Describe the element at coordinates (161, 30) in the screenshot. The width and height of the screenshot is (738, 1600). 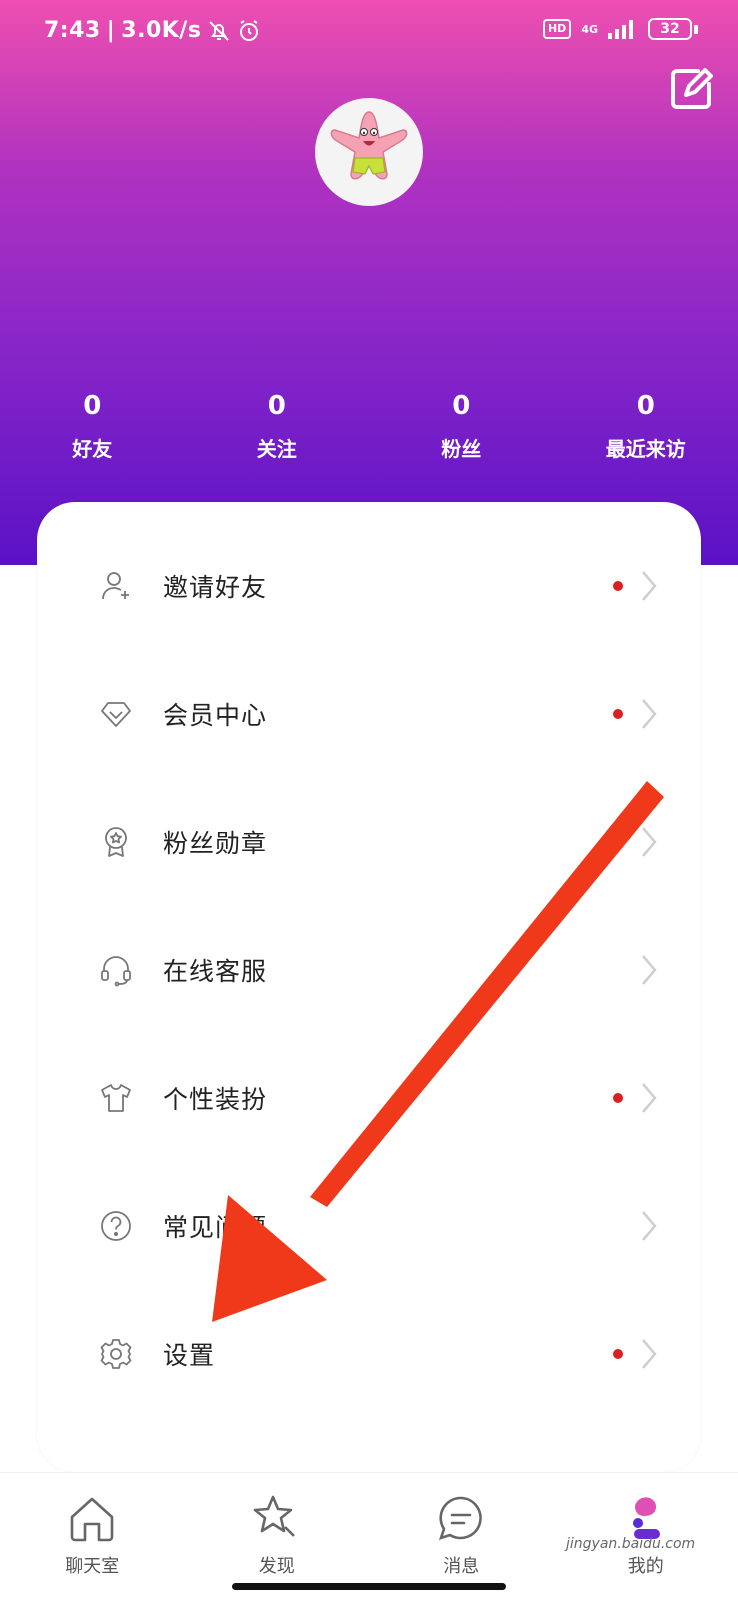
I see `status-network-speed: 3.0K/s` at that location.